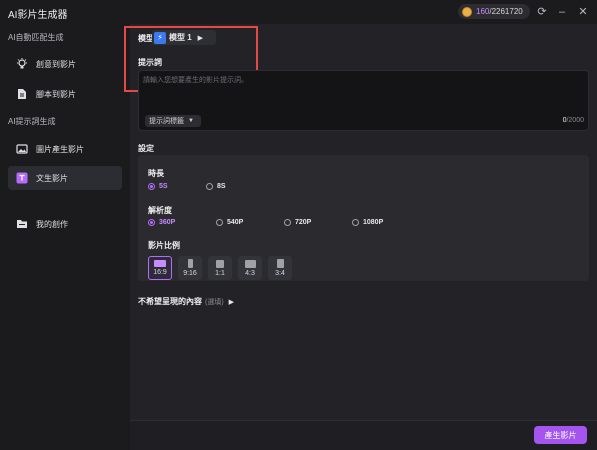 The width and height of the screenshot is (597, 450). I want to click on sidebar-section-prompt: AI提示詞生成, so click(32, 121).